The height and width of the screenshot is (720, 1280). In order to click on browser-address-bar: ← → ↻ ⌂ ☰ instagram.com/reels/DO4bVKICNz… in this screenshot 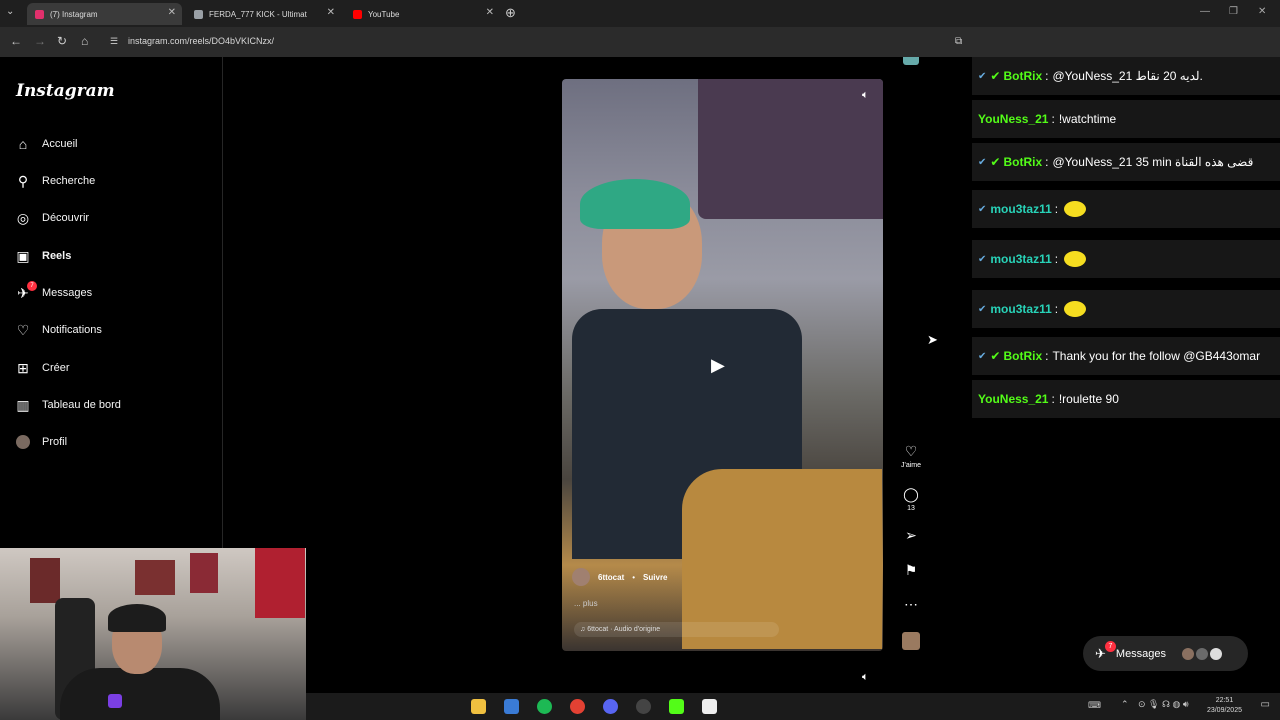, I will do `click(640, 42)`.